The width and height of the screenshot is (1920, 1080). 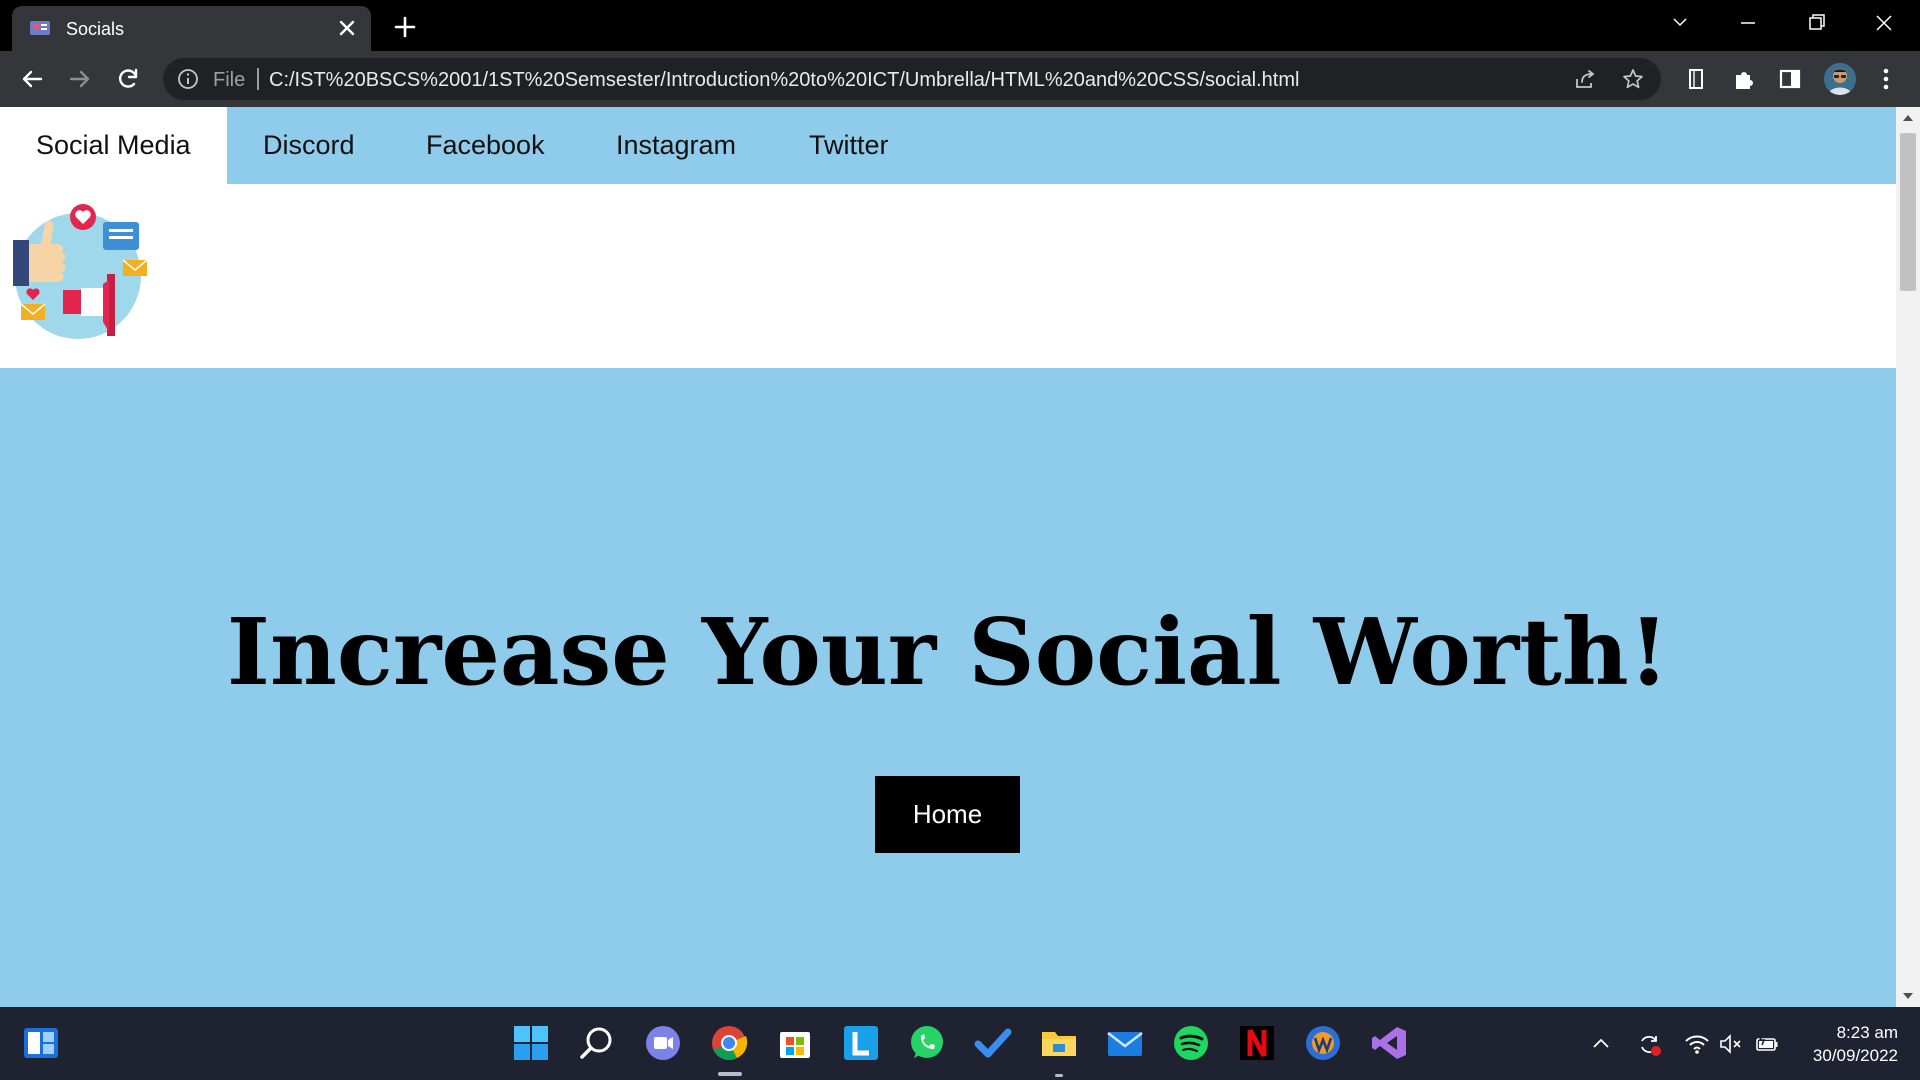 I want to click on new-tab-icon, so click(x=405, y=27).